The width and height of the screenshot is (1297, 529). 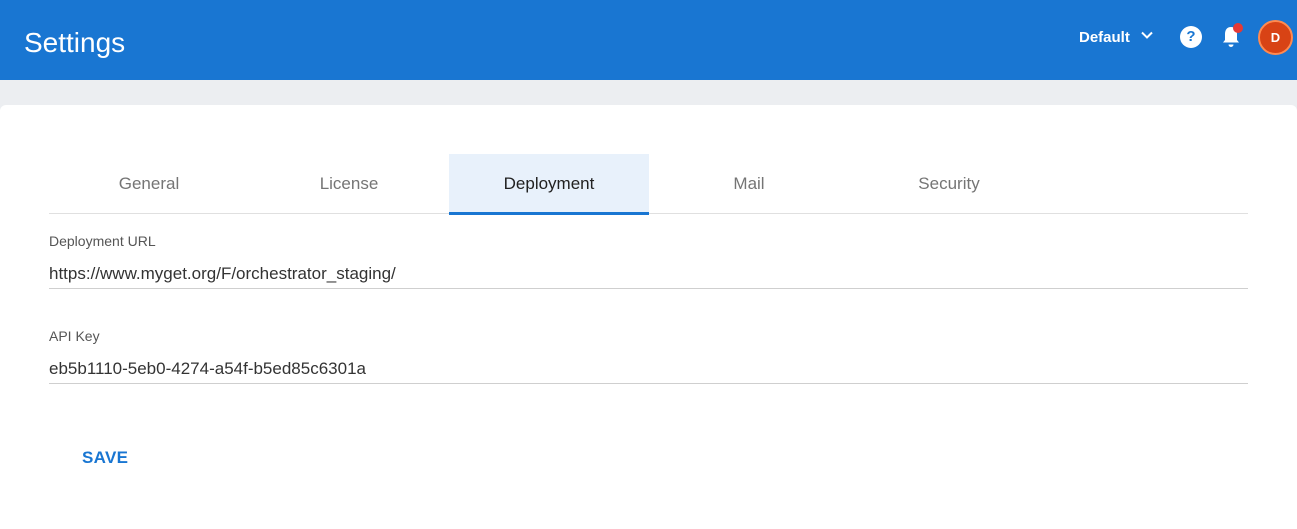 I want to click on save-button: SAVE, so click(x=105, y=458).